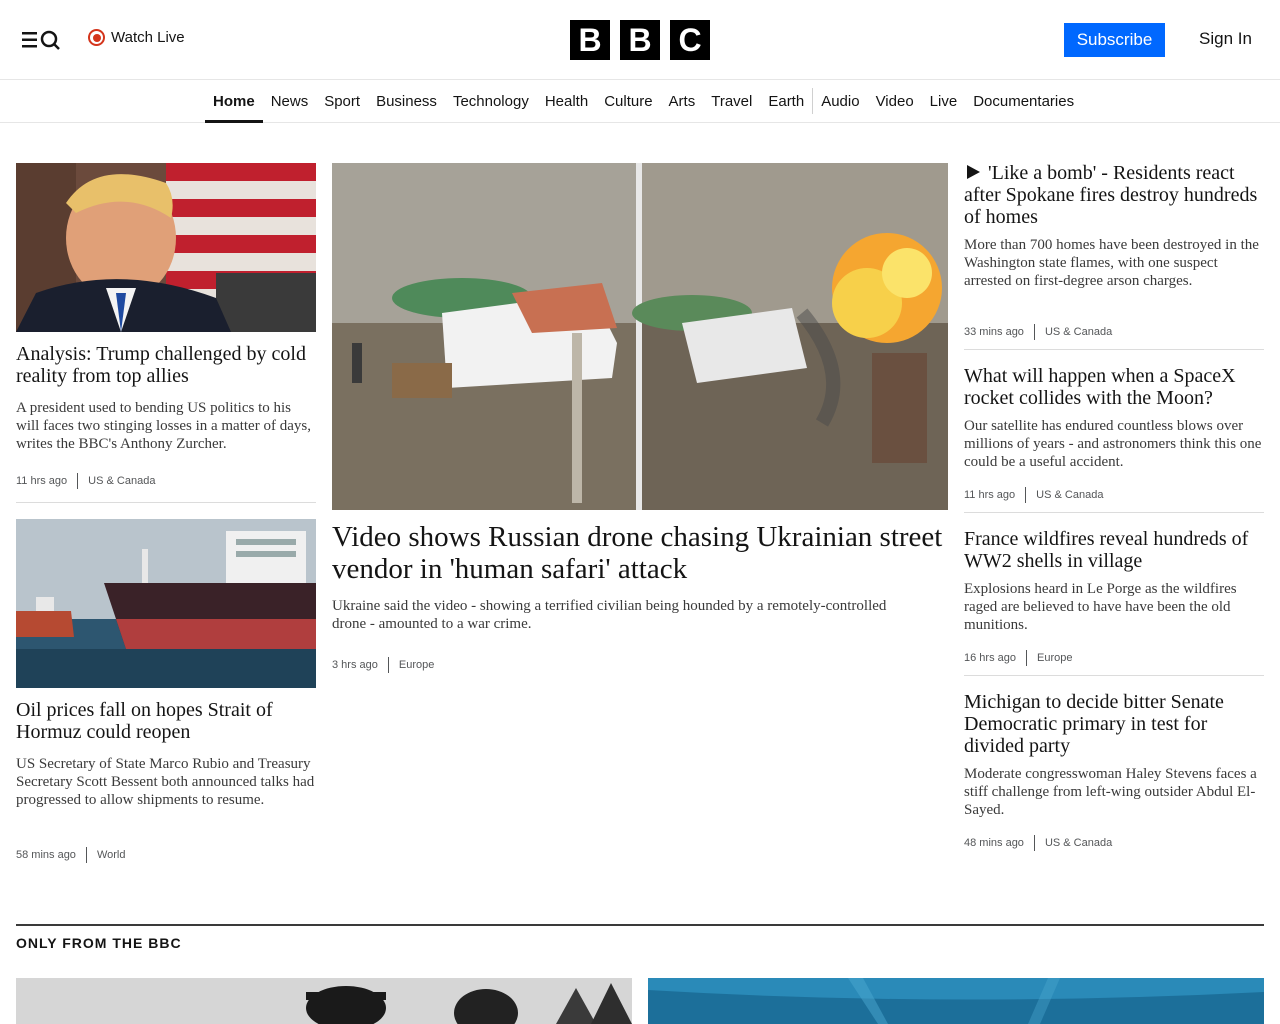 This screenshot has height=1024, width=1280. Describe the element at coordinates (383, 665) in the screenshot. I see `story-meta: 3 hrs ago Europe` at that location.